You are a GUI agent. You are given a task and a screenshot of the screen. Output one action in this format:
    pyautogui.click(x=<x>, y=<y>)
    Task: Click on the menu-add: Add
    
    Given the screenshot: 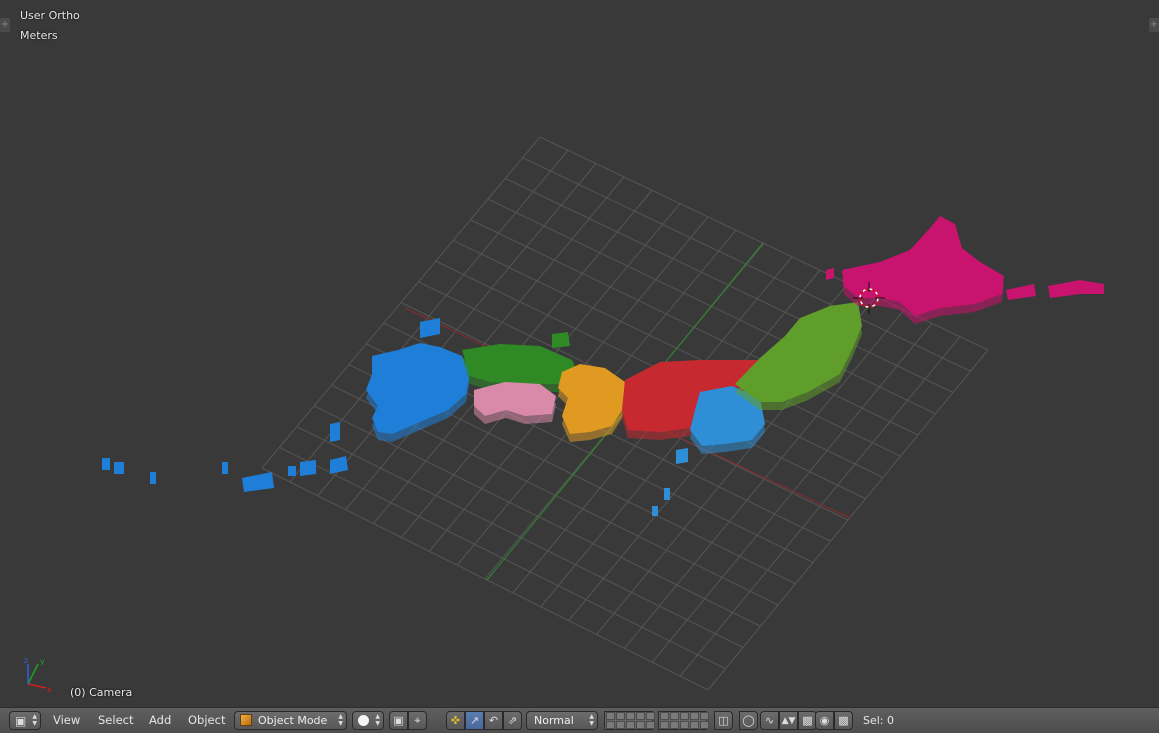 What is the action you would take?
    pyautogui.click(x=160, y=720)
    